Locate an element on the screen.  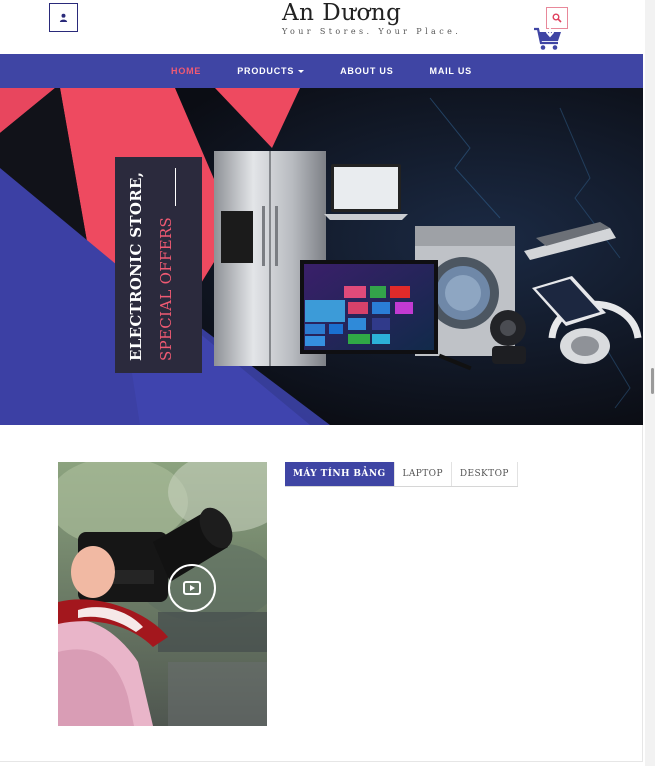
site-header: An Dương Your Stores. Your Place. is located at coordinates (321, 27).